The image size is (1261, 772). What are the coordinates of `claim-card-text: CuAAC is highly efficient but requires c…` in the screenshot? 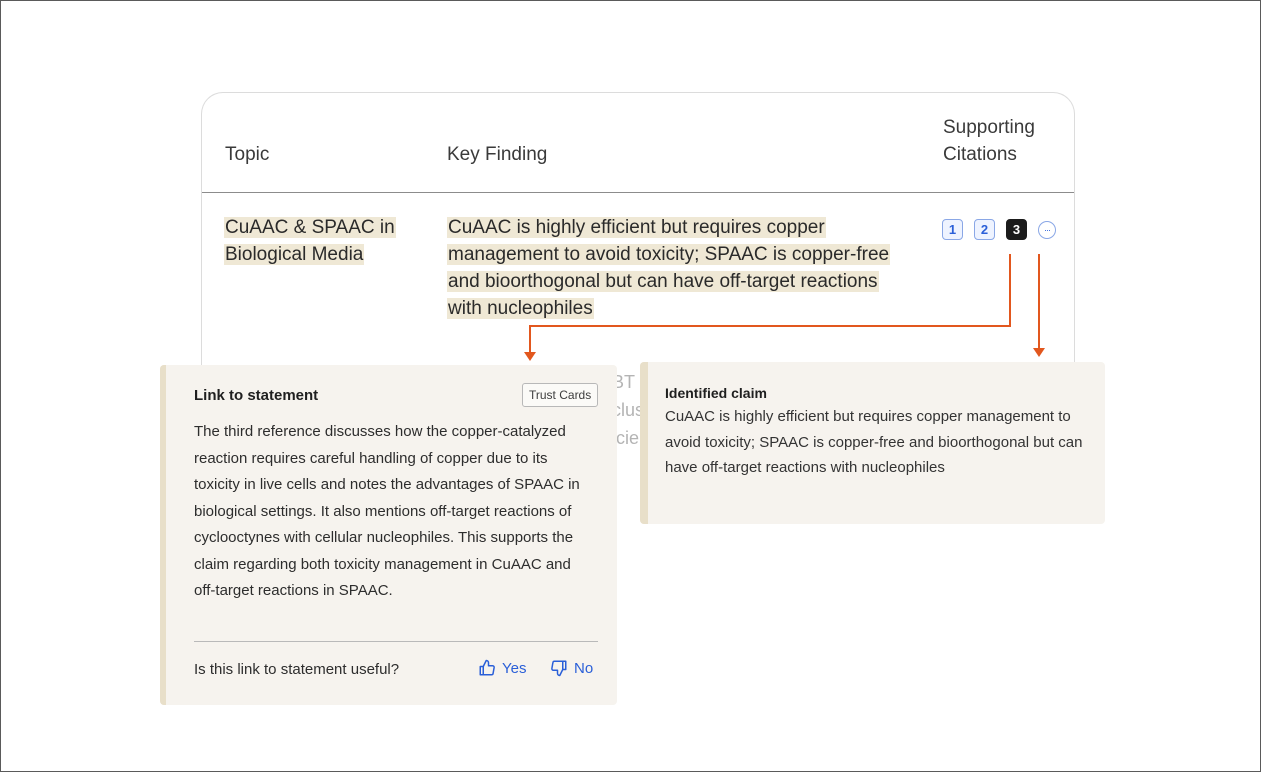 It's located at (874, 442).